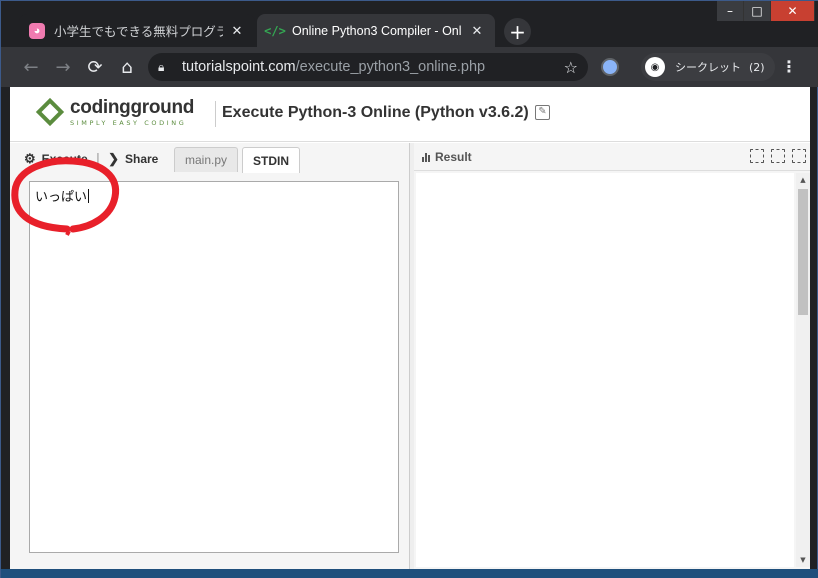 The width and height of the screenshot is (818, 578). Describe the element at coordinates (141, 159) in the screenshot. I see `share-label: Share` at that location.